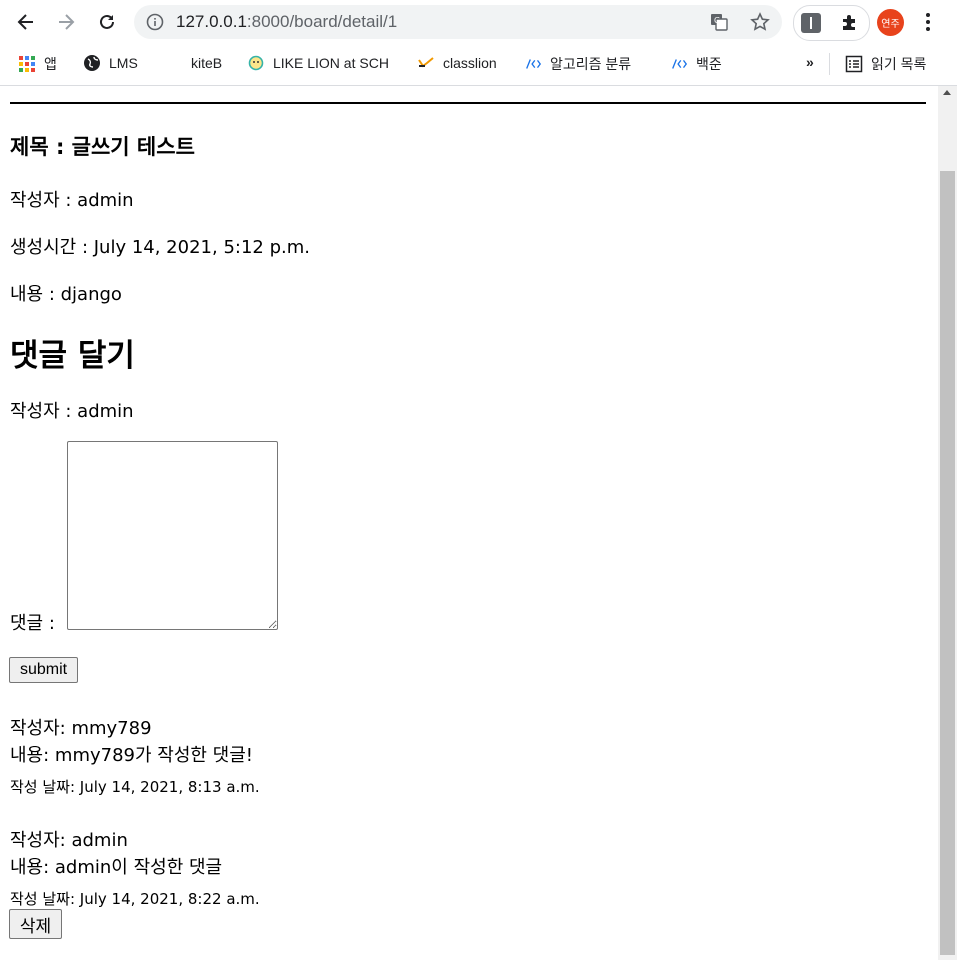 The width and height of the screenshot is (957, 960). I want to click on bookmark-classlion: classlion, so click(457, 63).